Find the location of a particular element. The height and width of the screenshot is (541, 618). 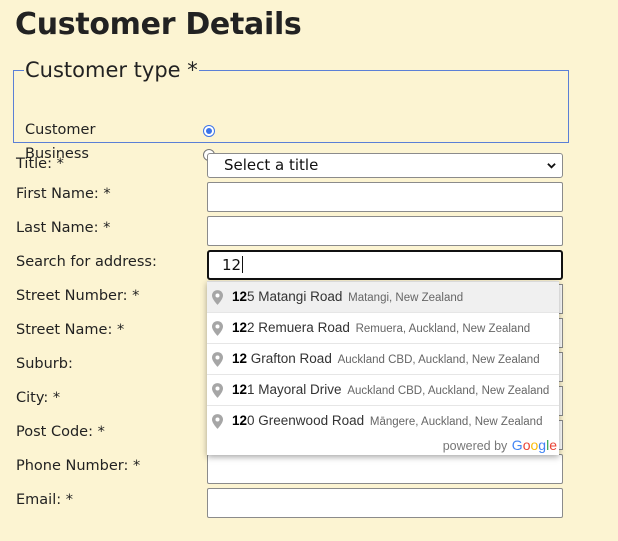

google-logo: Google is located at coordinates (534, 445).